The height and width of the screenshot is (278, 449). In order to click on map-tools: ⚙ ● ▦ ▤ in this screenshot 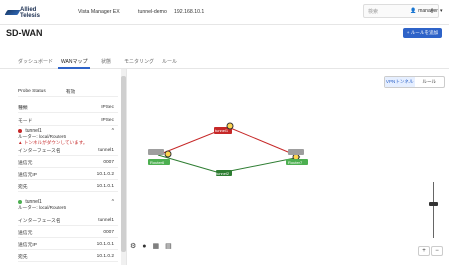, I will do `click(151, 246)`.